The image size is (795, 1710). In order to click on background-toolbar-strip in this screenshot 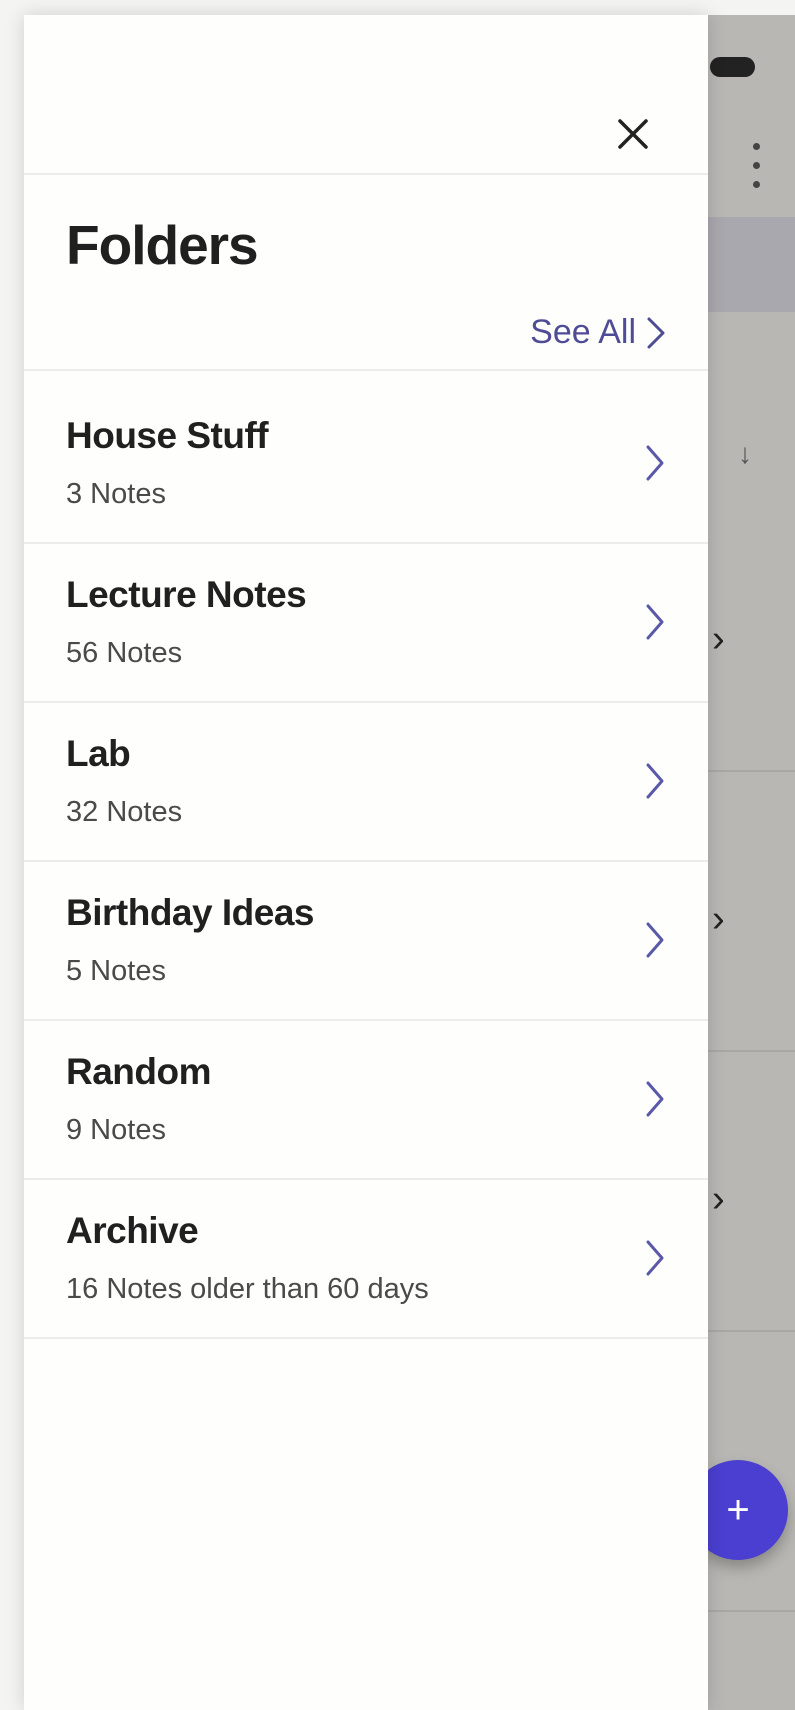, I will do `click(751, 264)`.